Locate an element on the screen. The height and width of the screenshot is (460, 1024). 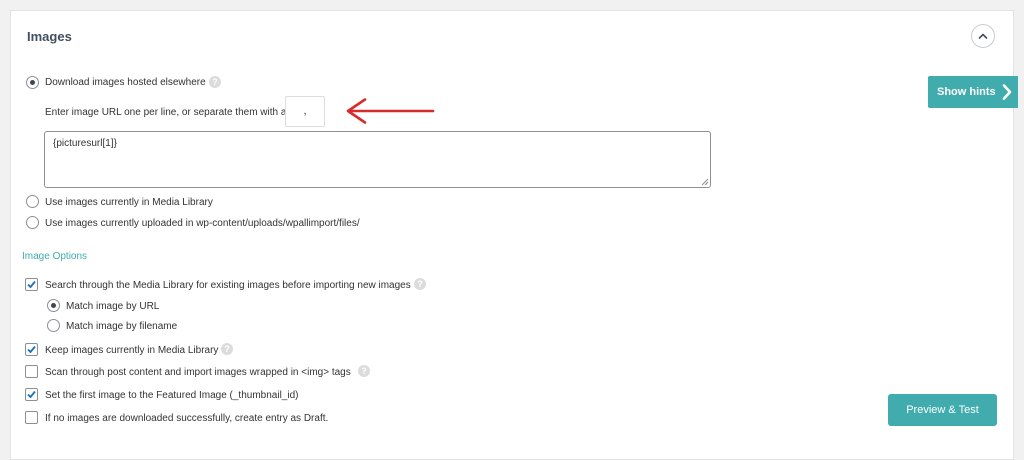
image-url-textarea: {picturesurl[1]} is located at coordinates (377, 159).